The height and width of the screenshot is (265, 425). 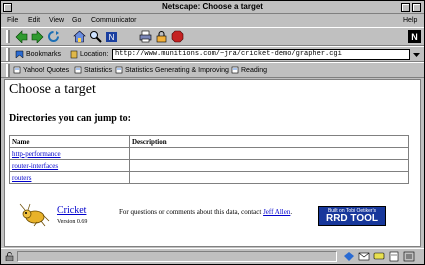 What do you see at coordinates (177, 256) in the screenshot?
I see `status-message` at bounding box center [177, 256].